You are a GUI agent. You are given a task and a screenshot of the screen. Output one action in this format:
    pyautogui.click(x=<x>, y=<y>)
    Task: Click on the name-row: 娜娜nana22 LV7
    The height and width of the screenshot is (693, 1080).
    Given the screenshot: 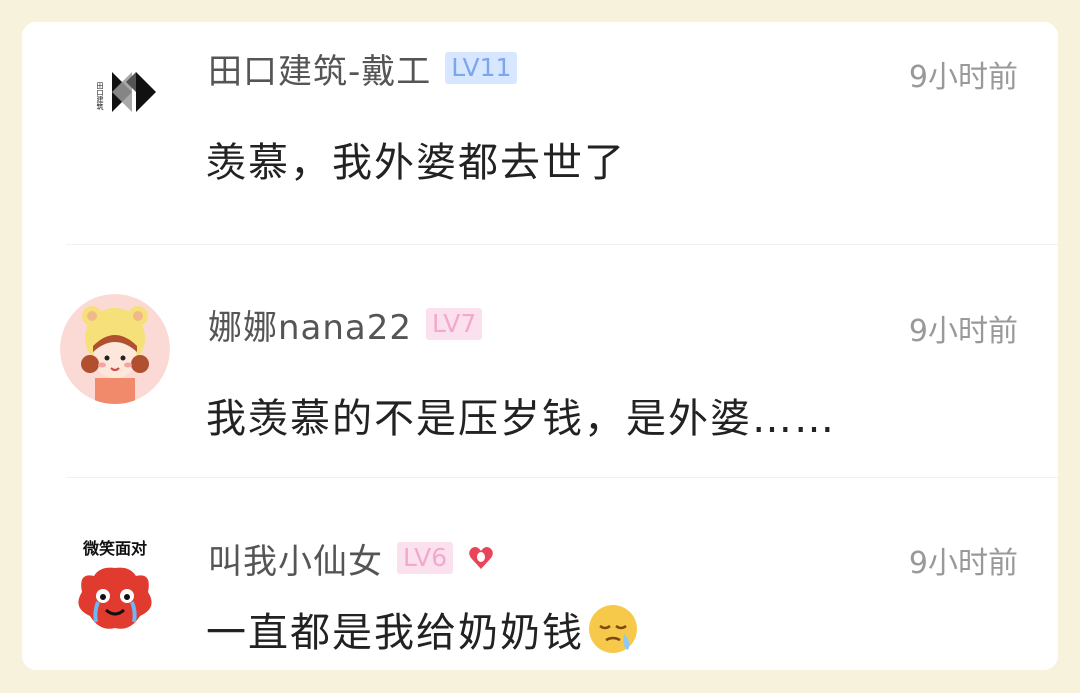 What is the action you would take?
    pyautogui.click(x=345, y=326)
    